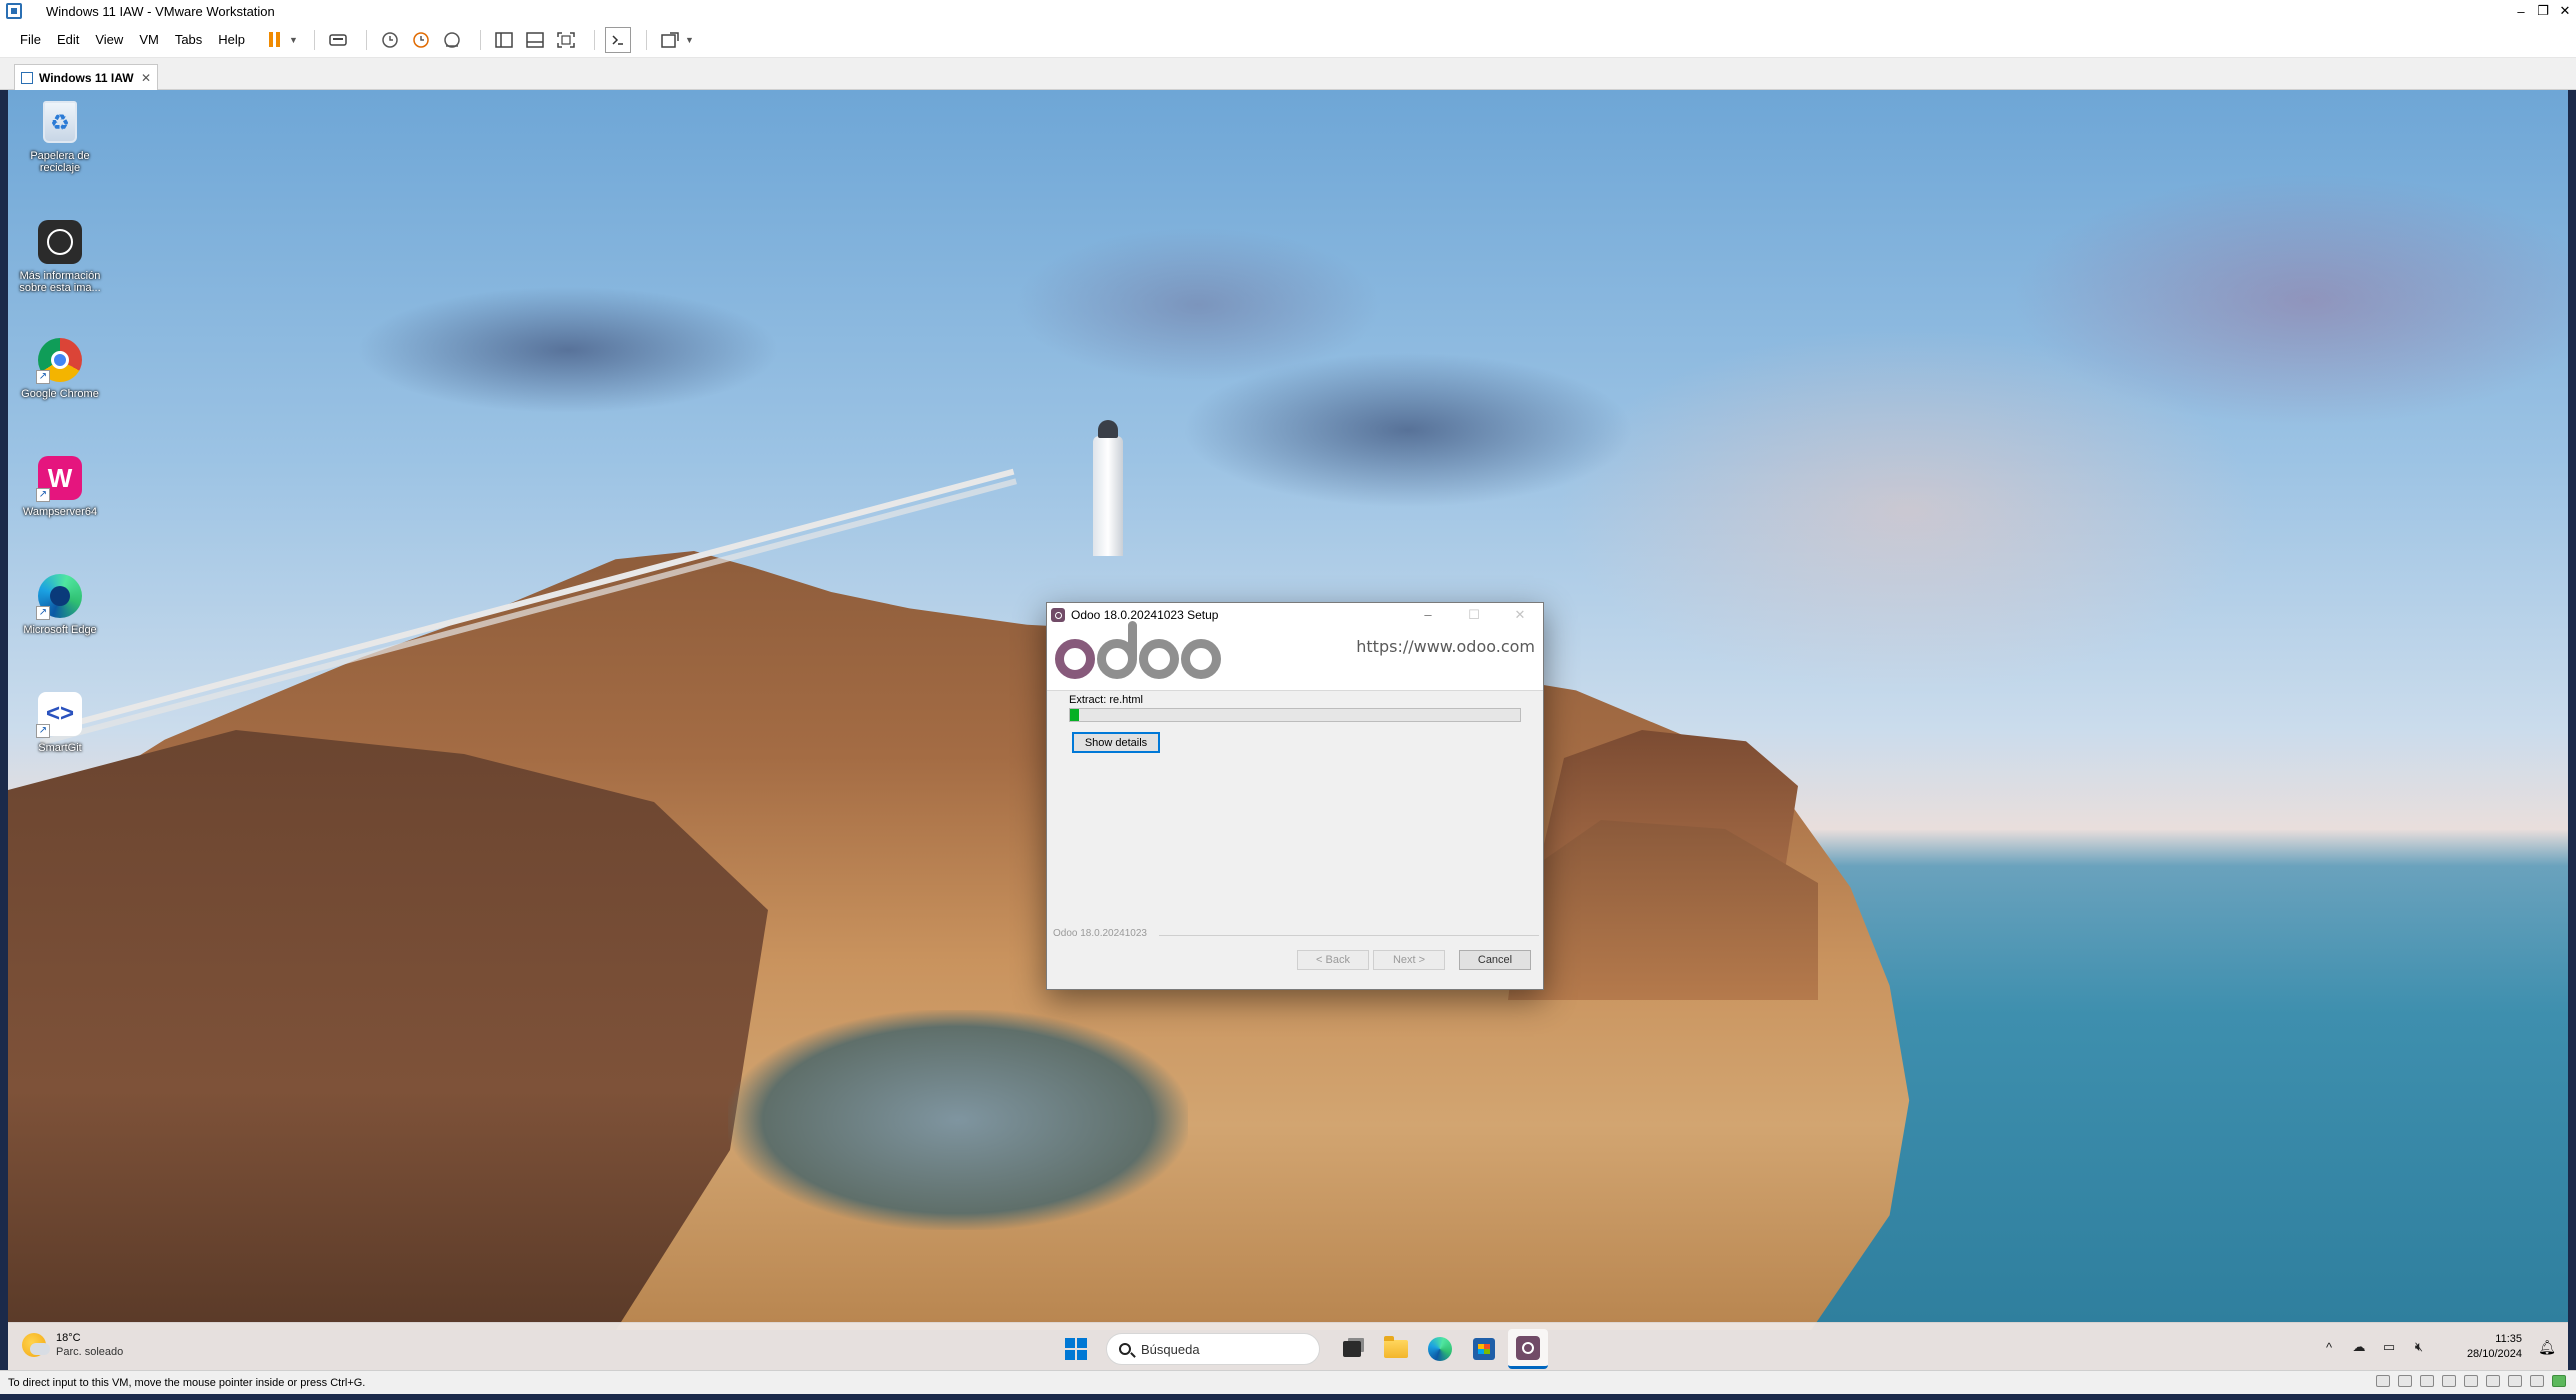 The width and height of the screenshot is (2576, 1400). What do you see at coordinates (1352, 1349) in the screenshot?
I see `task-view-button` at bounding box center [1352, 1349].